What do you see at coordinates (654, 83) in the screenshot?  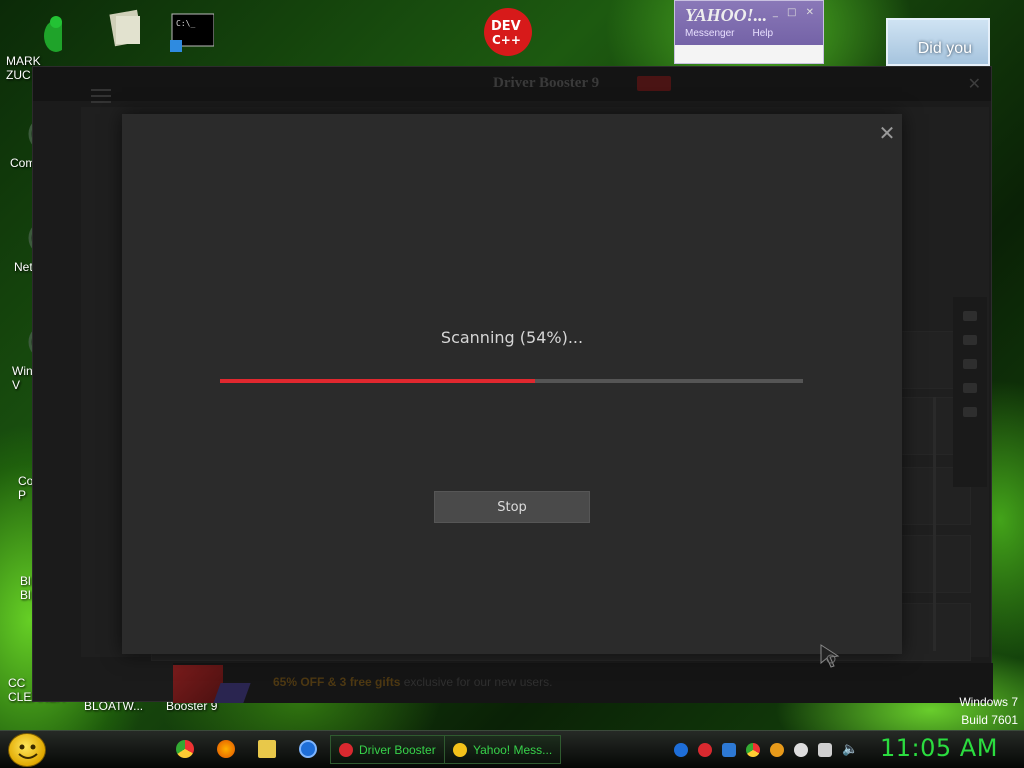 I see `pro-badge` at bounding box center [654, 83].